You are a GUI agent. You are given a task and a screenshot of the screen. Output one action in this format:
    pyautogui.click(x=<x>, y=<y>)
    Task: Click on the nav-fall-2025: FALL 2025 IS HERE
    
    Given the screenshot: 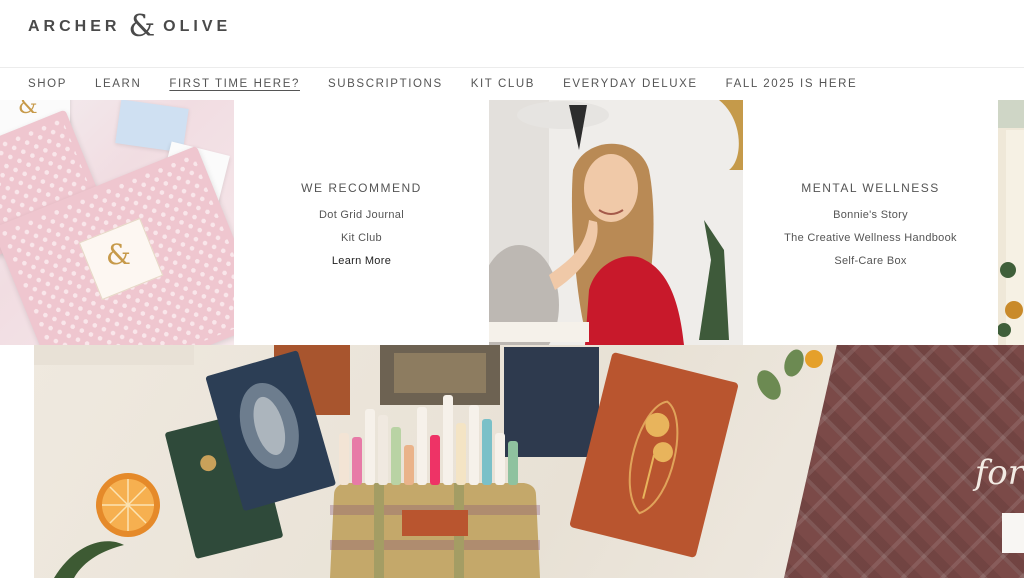 What is the action you would take?
    pyautogui.click(x=792, y=84)
    